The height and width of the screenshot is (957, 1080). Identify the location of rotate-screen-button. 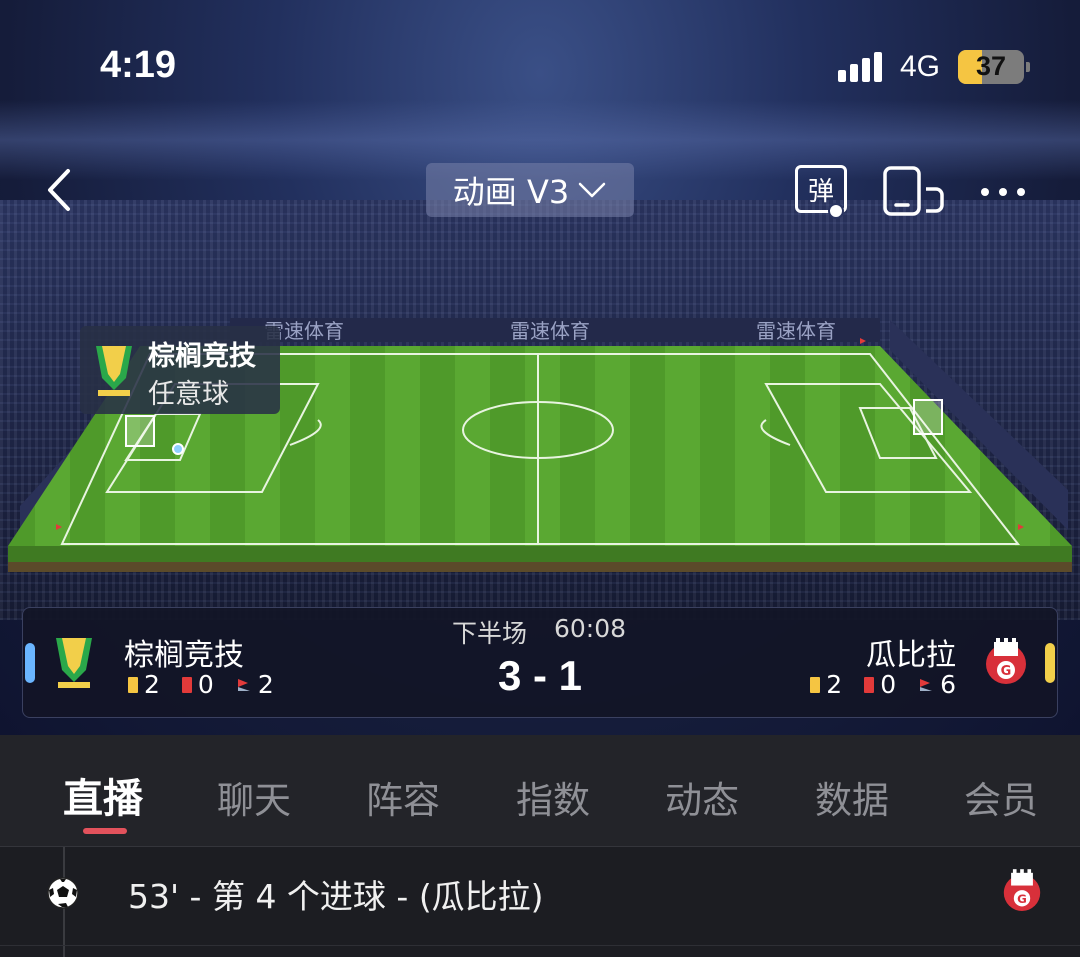
(914, 191).